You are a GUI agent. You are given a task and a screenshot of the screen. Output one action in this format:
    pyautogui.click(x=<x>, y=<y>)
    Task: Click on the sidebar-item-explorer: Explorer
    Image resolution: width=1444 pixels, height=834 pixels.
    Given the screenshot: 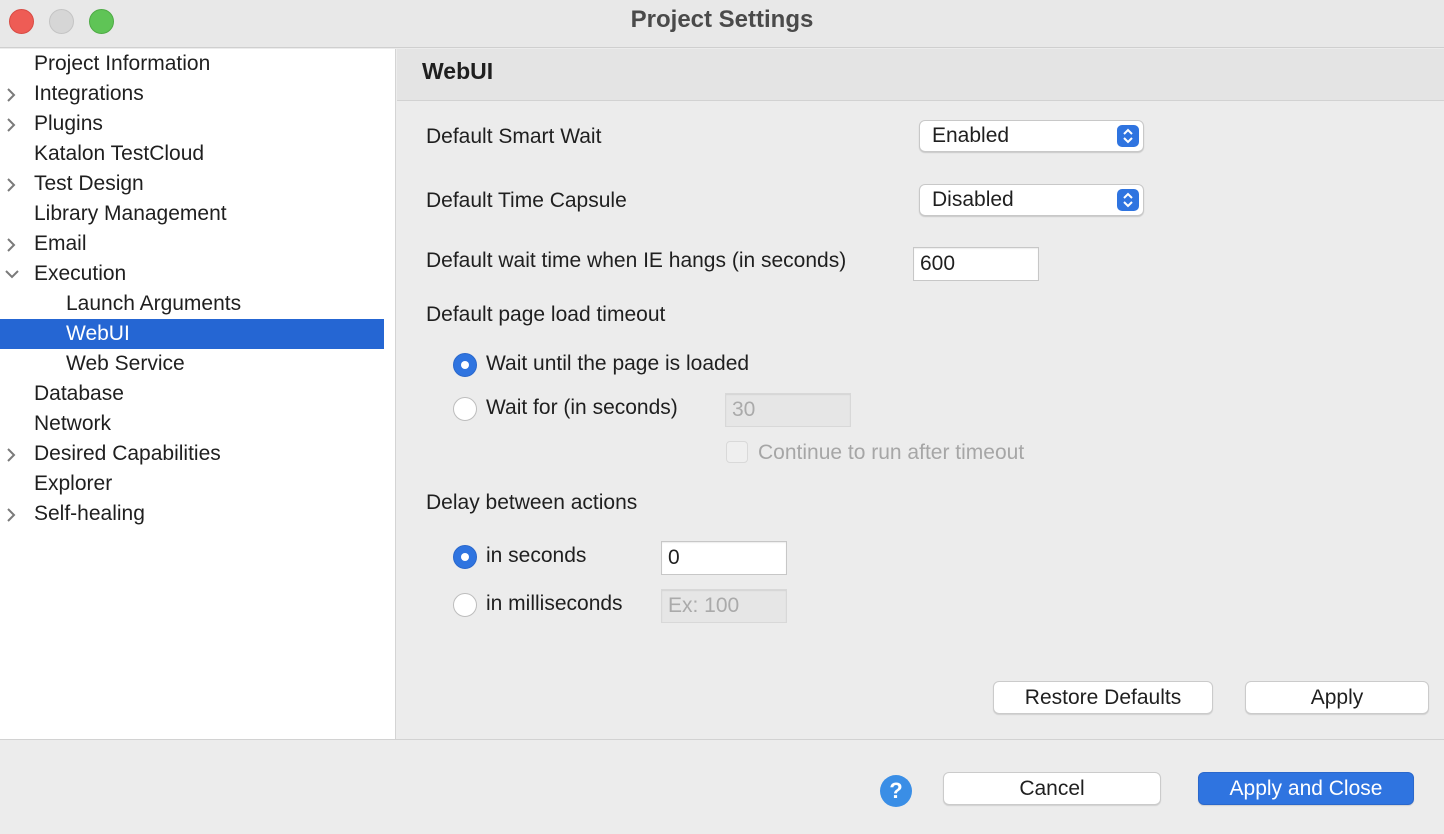 What is the action you would take?
    pyautogui.click(x=192, y=484)
    